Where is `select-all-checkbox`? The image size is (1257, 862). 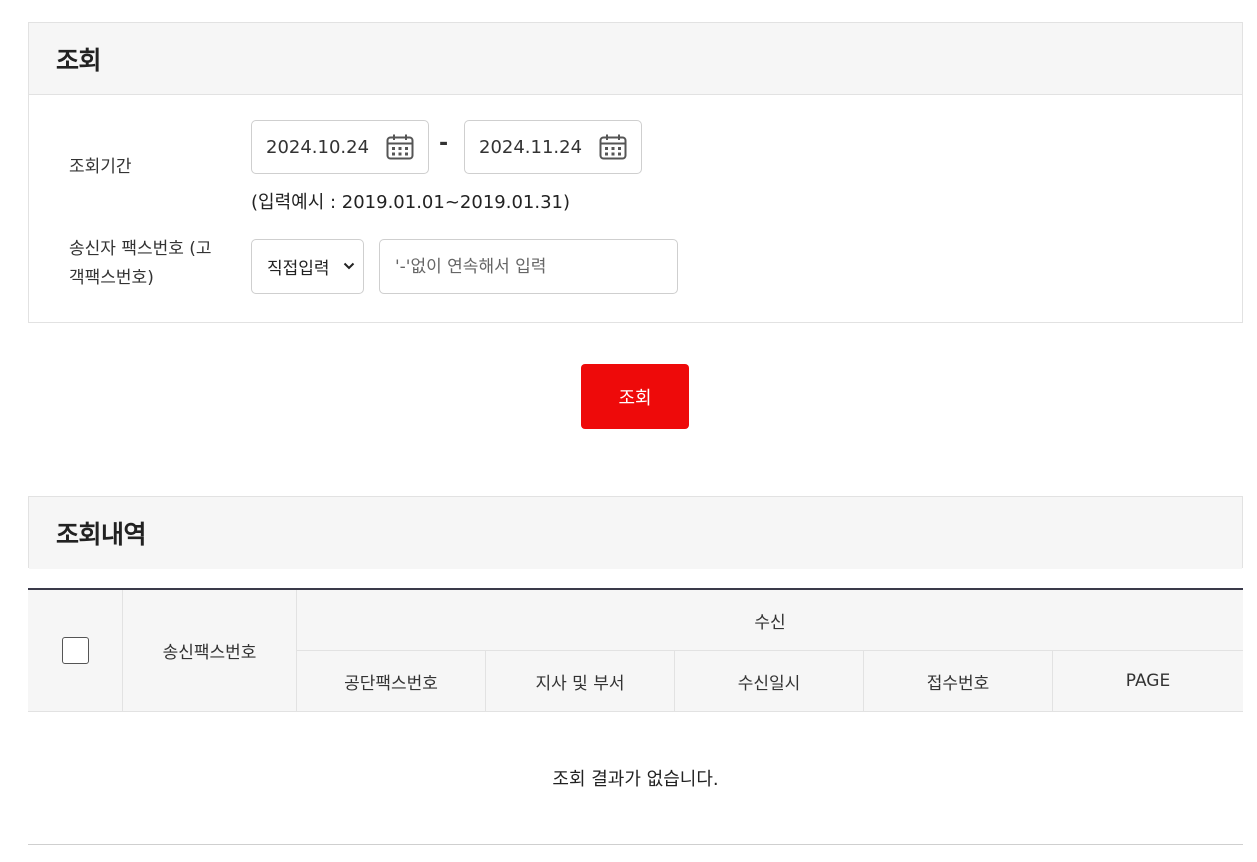 select-all-checkbox is located at coordinates (75, 650).